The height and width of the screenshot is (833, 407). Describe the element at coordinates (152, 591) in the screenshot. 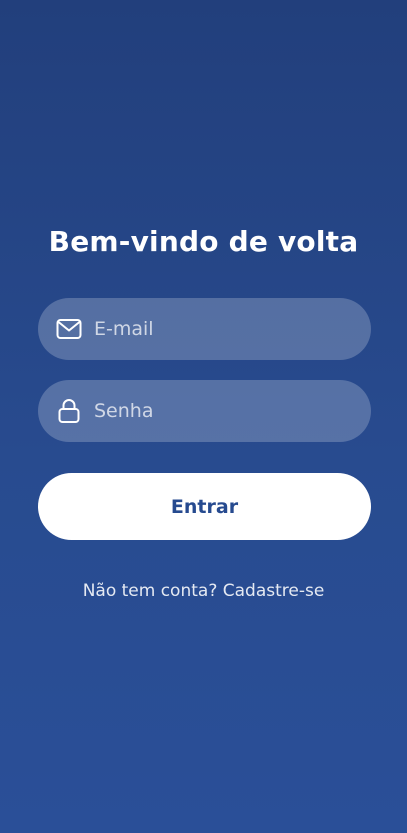

I see `signup-prompt-text: Não tem conta?` at that location.